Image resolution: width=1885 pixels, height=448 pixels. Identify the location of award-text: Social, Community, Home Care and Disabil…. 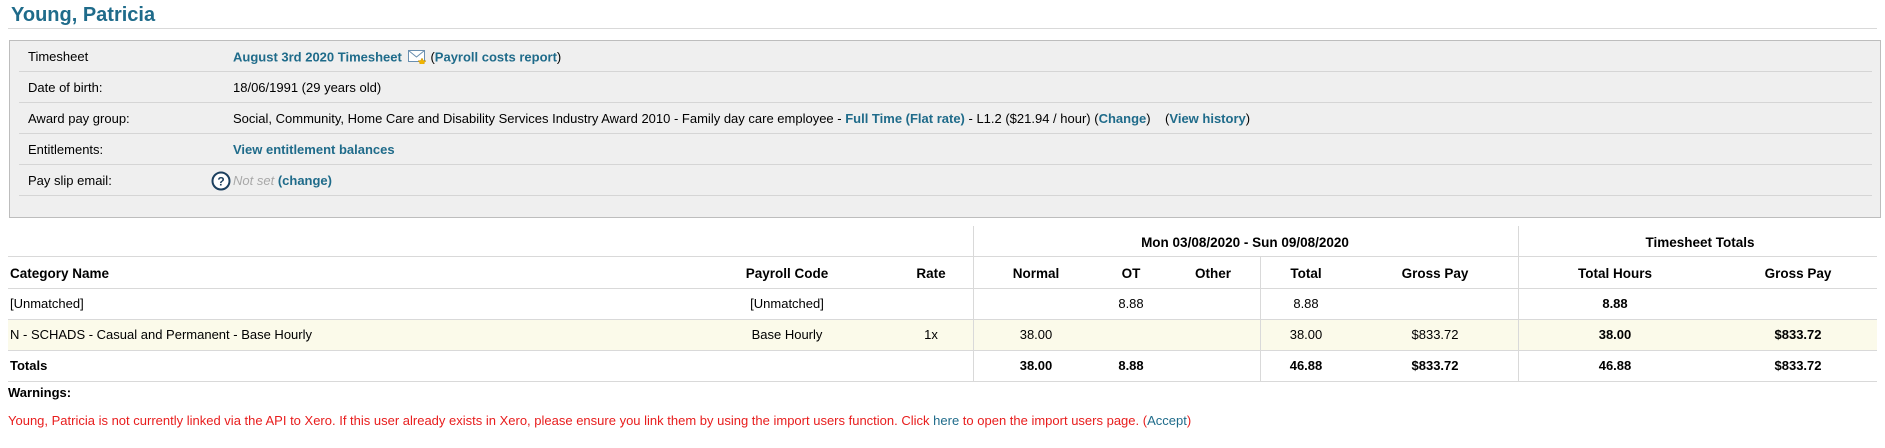
(539, 118).